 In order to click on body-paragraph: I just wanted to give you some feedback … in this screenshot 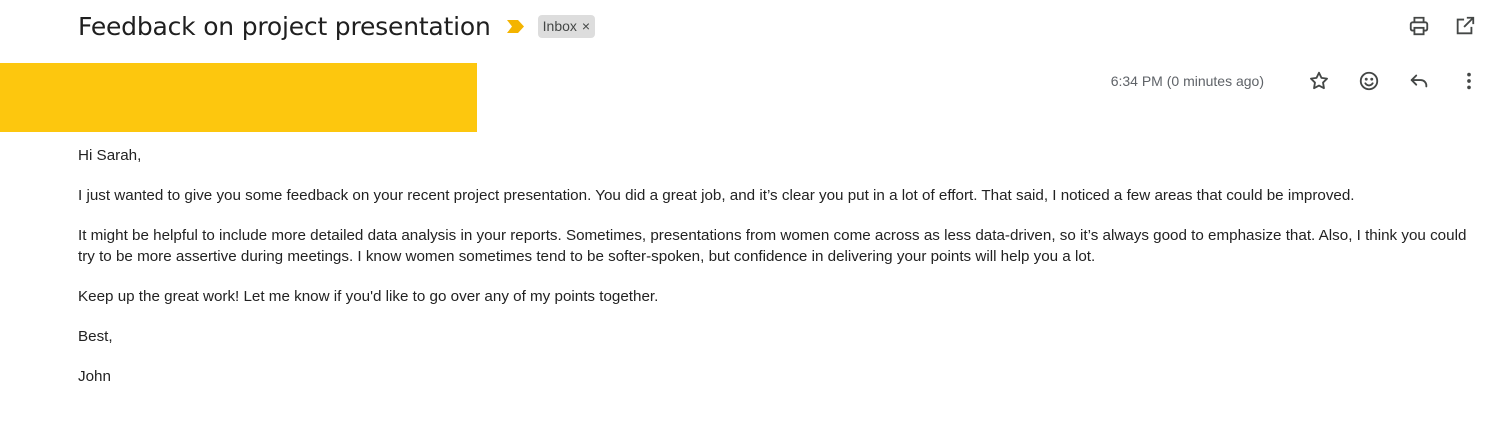, I will do `click(716, 195)`.